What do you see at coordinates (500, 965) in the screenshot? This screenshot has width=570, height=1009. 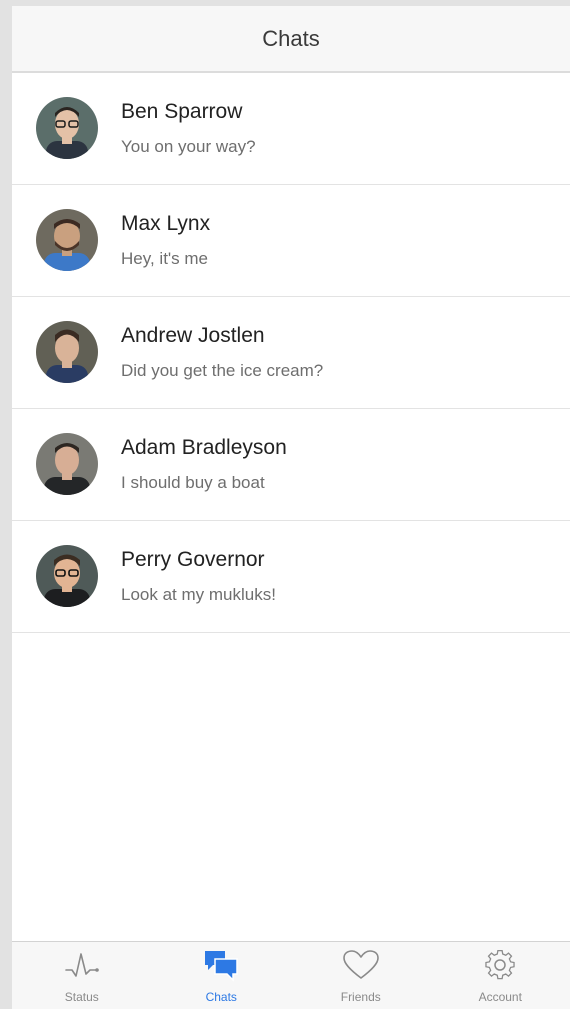 I see `gear-icon` at bounding box center [500, 965].